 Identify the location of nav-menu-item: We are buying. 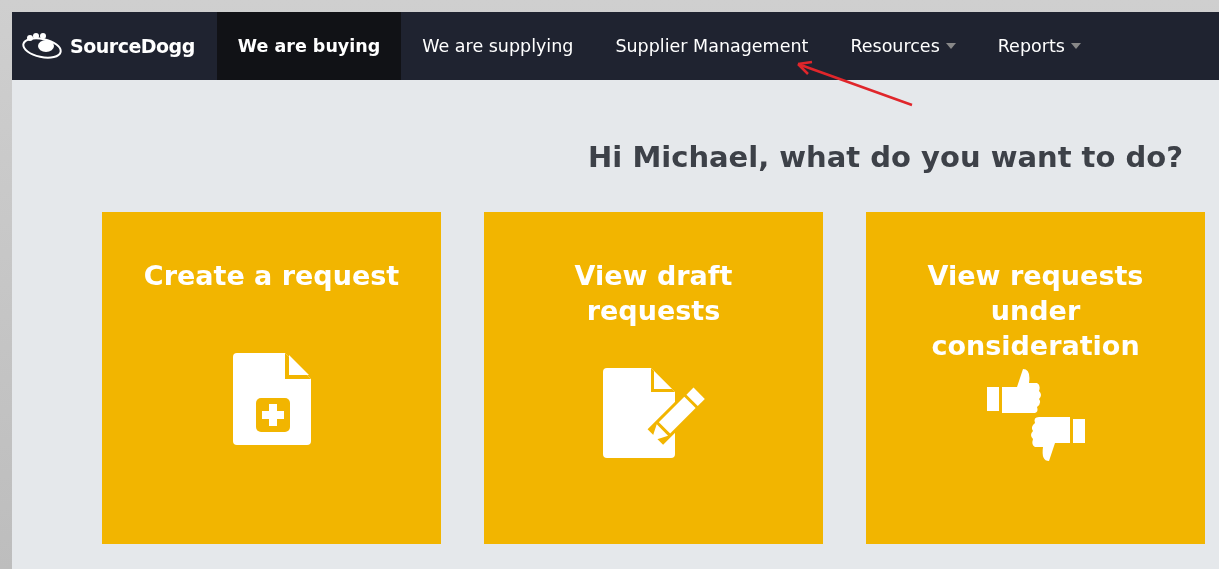
(309, 46).